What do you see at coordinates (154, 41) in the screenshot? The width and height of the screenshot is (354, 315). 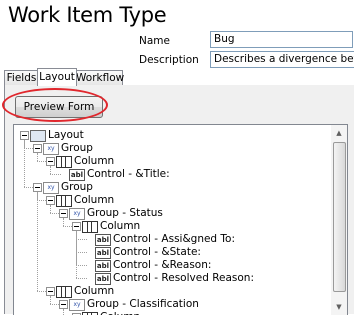 I see `name-label: Name` at bounding box center [154, 41].